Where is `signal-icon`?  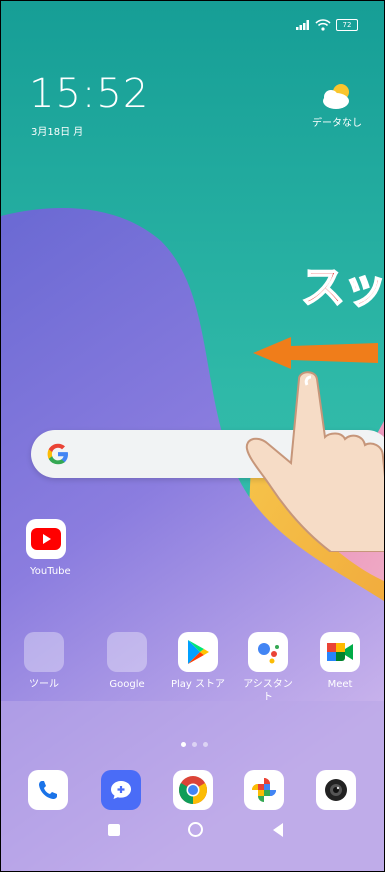
signal-icon is located at coordinates (302, 25).